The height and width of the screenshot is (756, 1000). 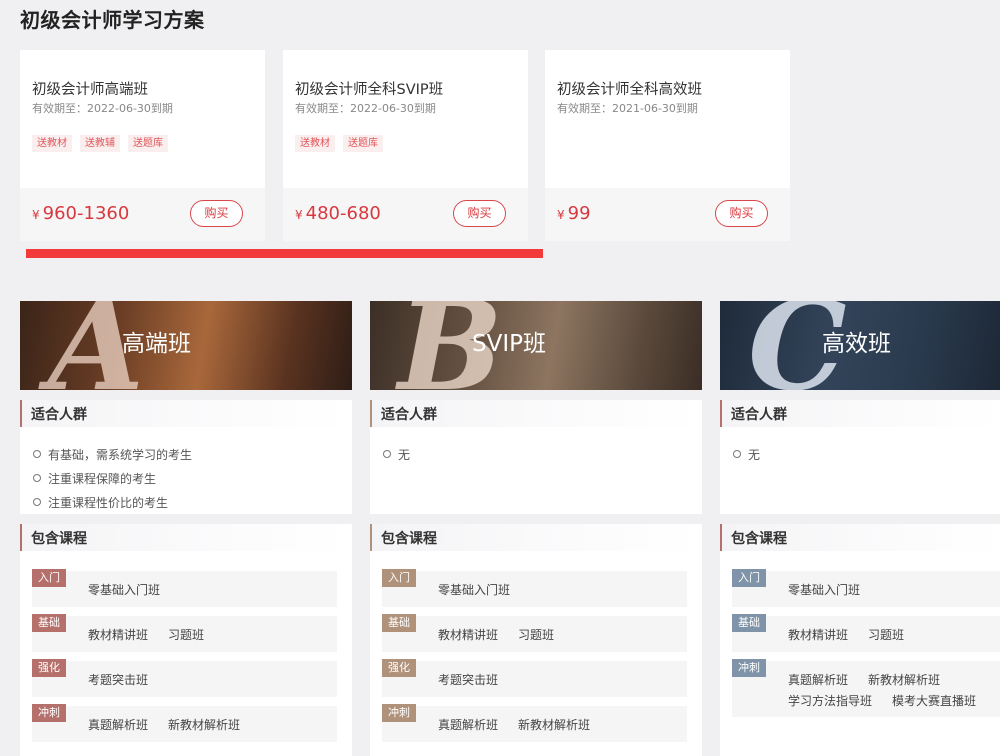 I want to click on audience-text: 注重课程性价比的考生, so click(x=108, y=502).